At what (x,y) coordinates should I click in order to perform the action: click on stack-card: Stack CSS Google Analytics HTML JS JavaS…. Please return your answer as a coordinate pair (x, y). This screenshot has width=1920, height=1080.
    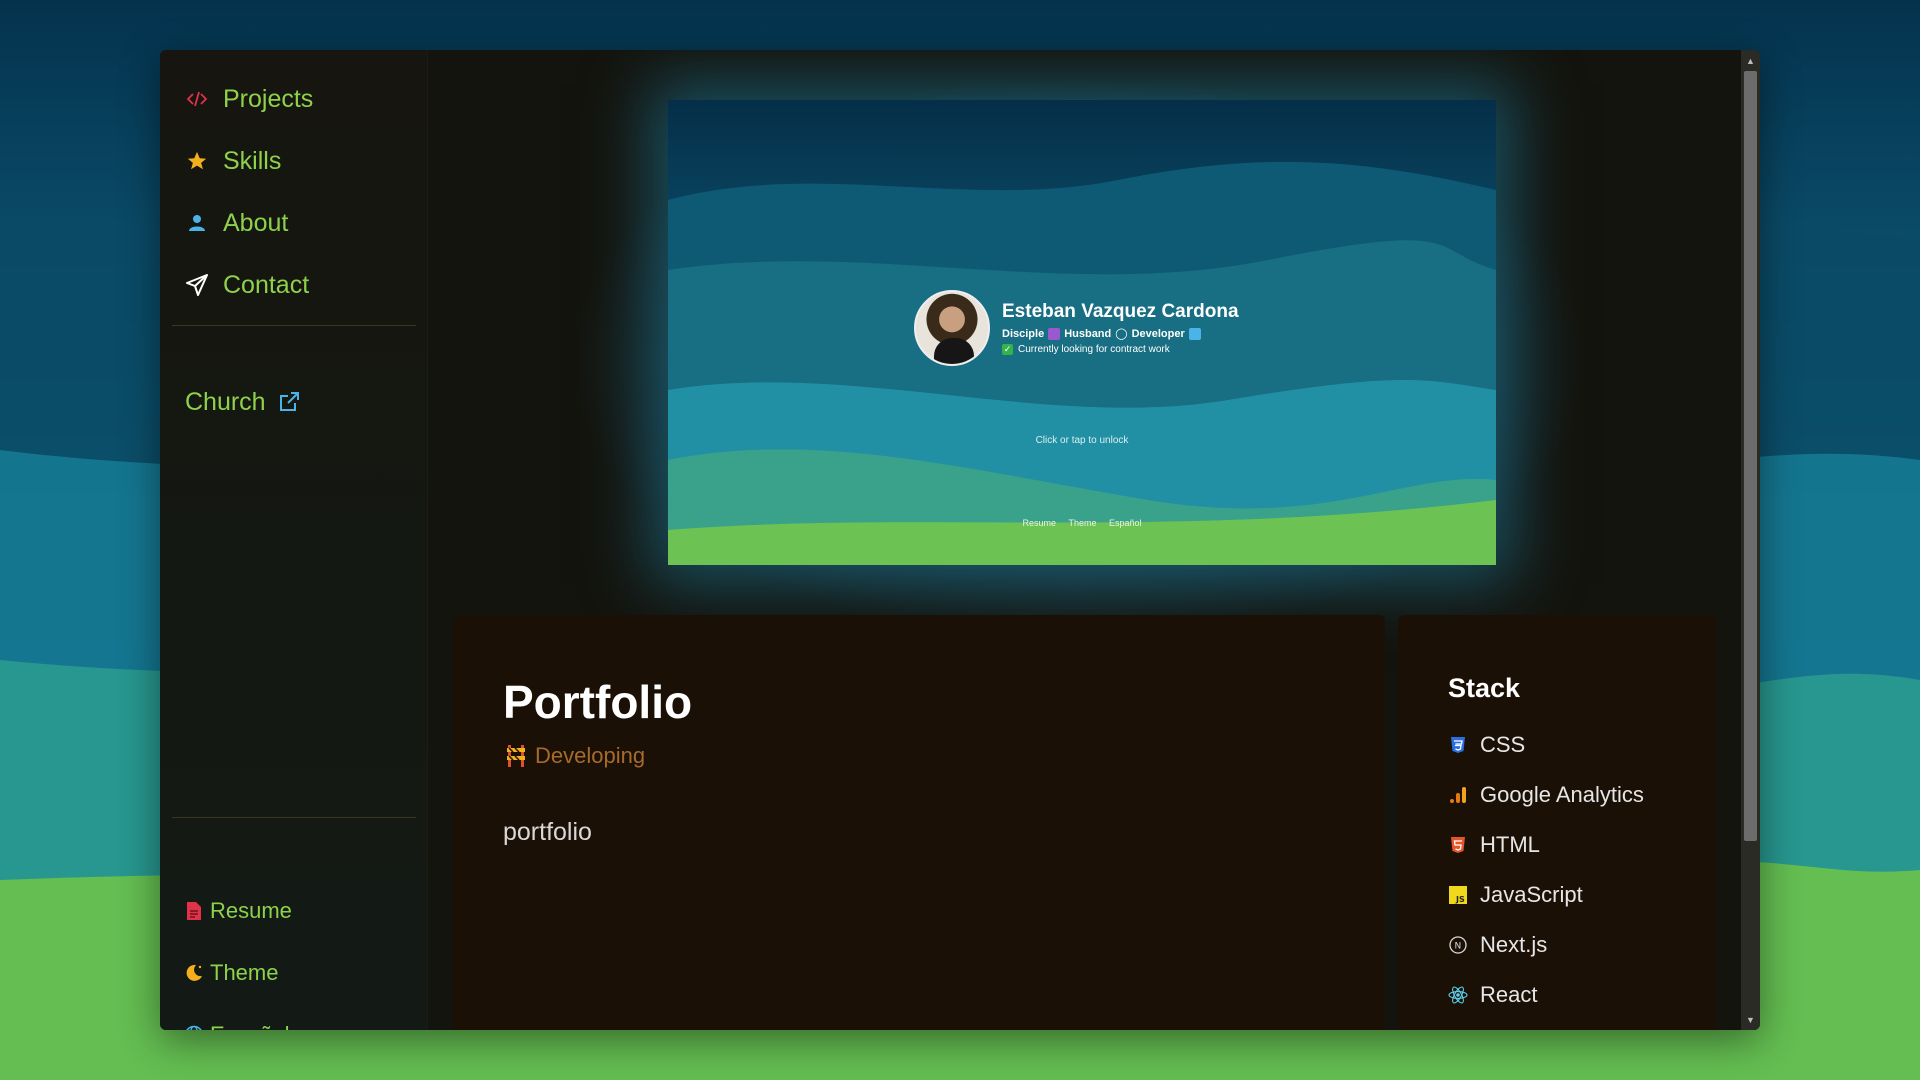
    Looking at the image, I should click on (1557, 822).